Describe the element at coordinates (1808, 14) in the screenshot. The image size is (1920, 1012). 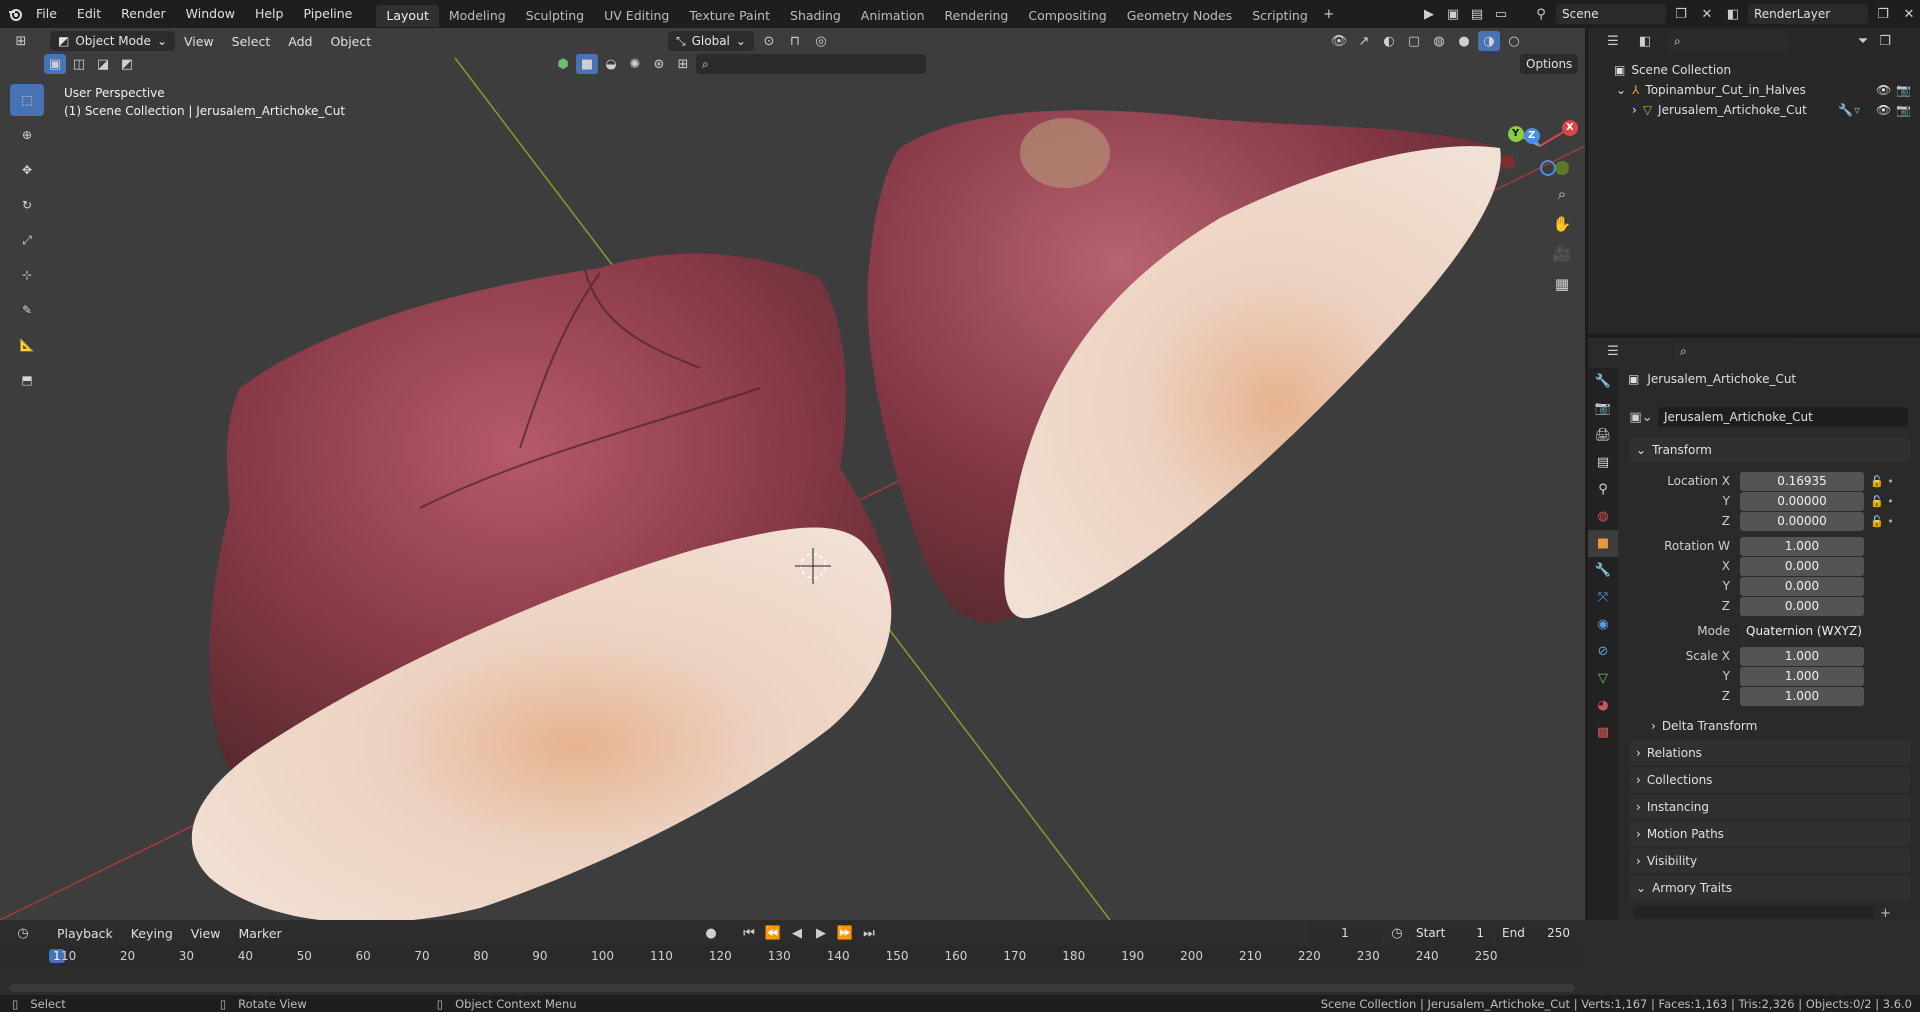
I see `view-layer-field: RenderLayer` at that location.